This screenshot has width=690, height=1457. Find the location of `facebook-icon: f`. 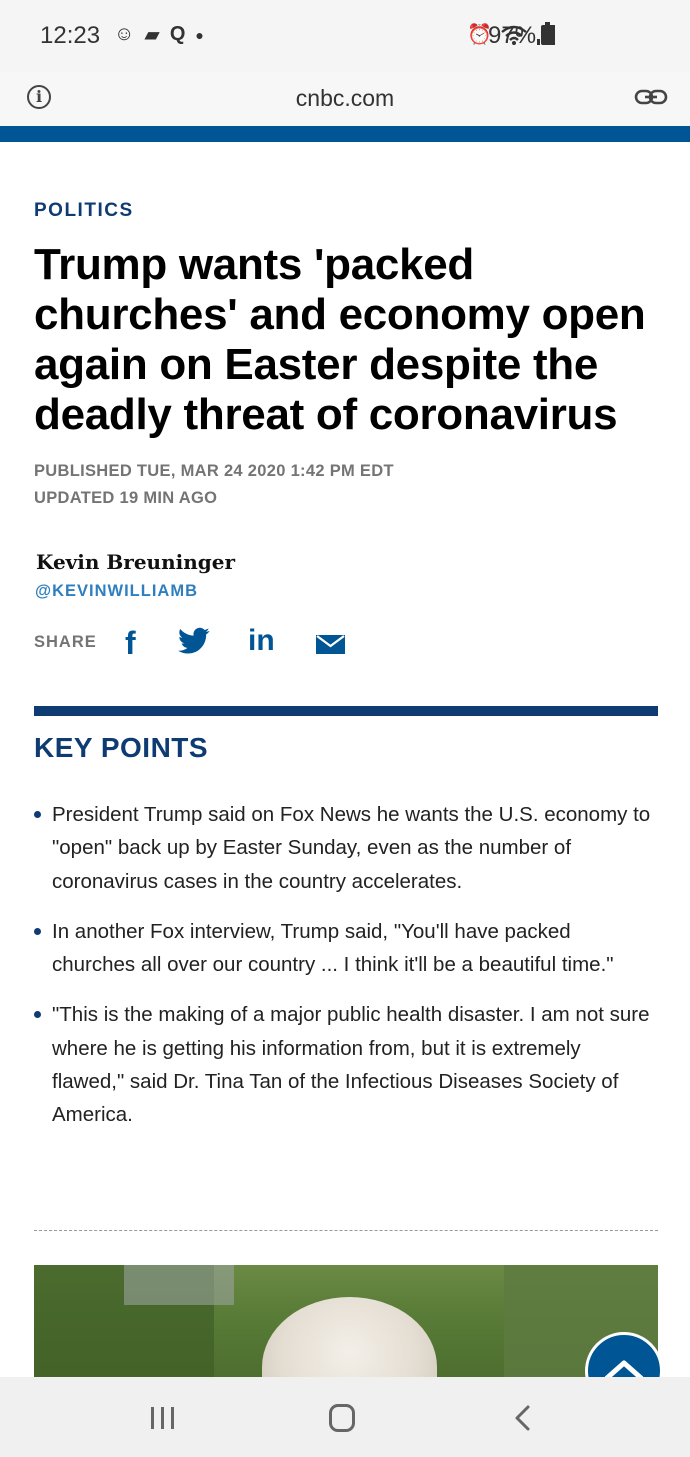

facebook-icon: f is located at coordinates (130, 643).